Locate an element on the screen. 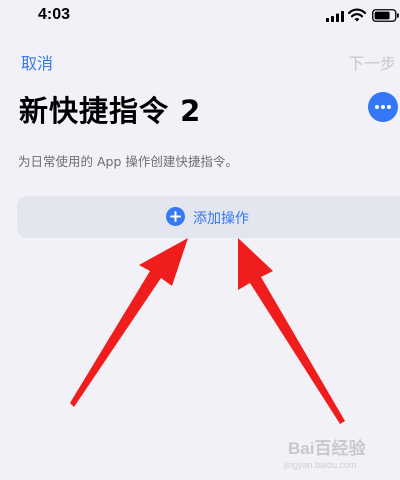 The width and height of the screenshot is (400, 480). watermark-text: Bai百经验 is located at coordinates (327, 448).